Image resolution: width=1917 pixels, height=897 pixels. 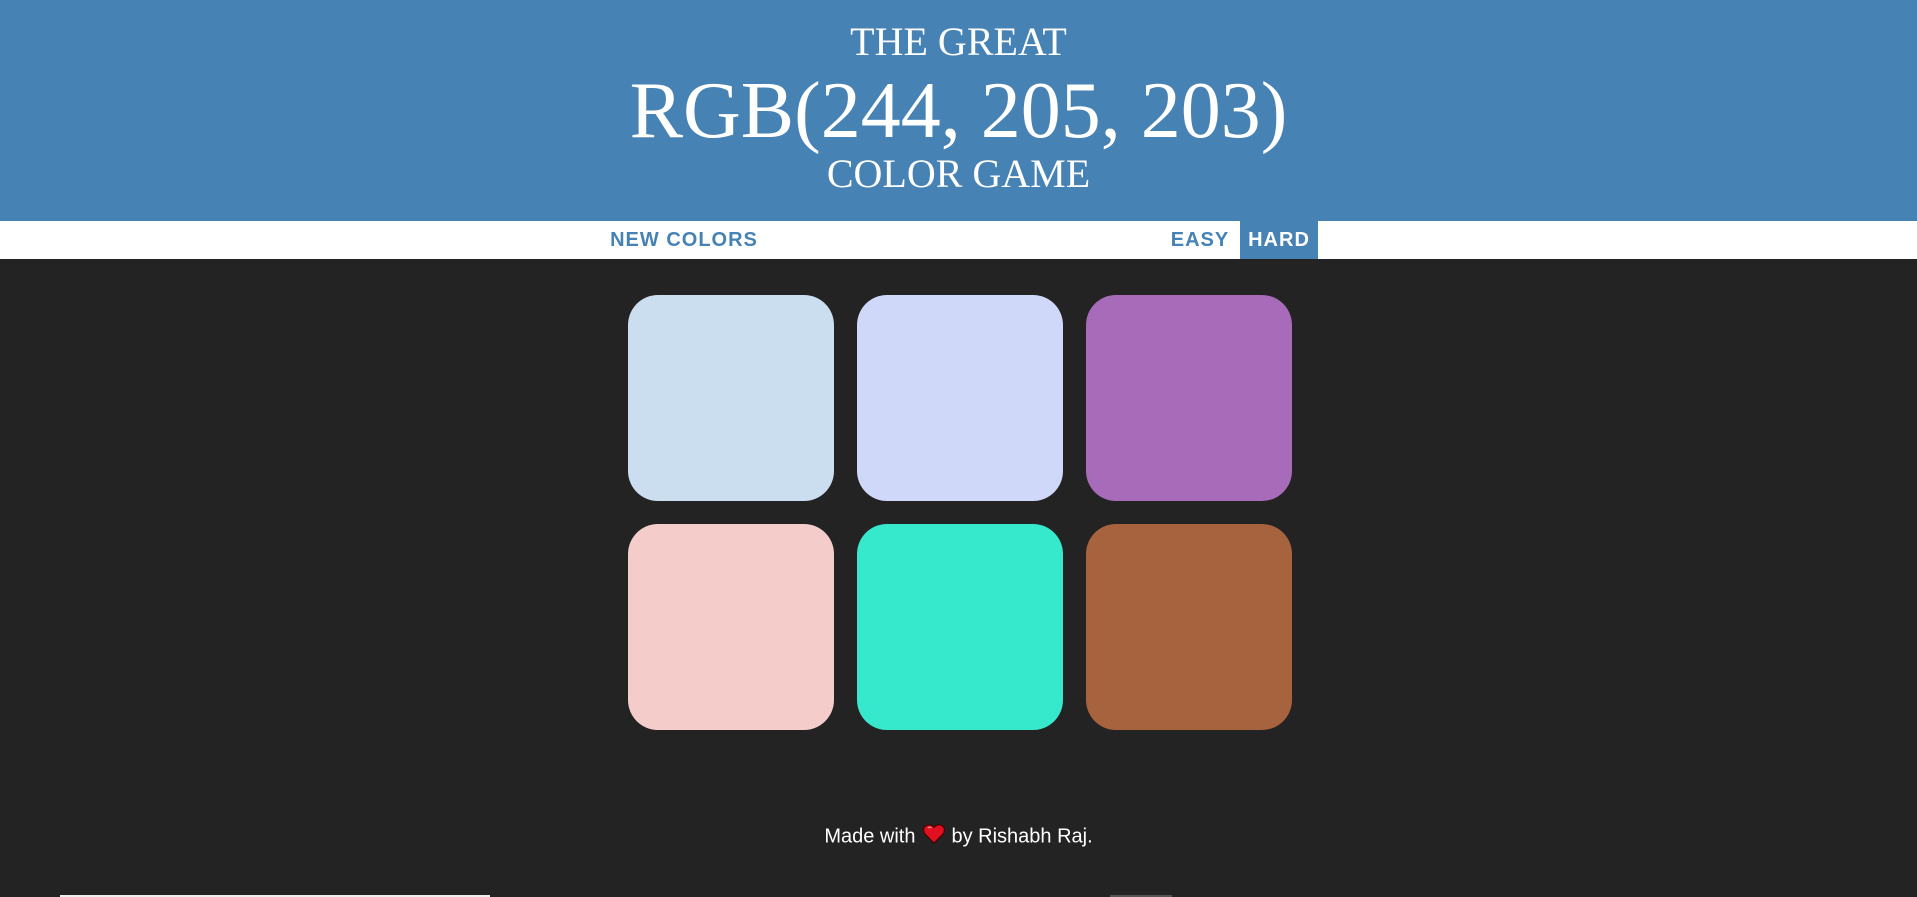 What do you see at coordinates (870, 836) in the screenshot?
I see `footer-made-with: Made with` at bounding box center [870, 836].